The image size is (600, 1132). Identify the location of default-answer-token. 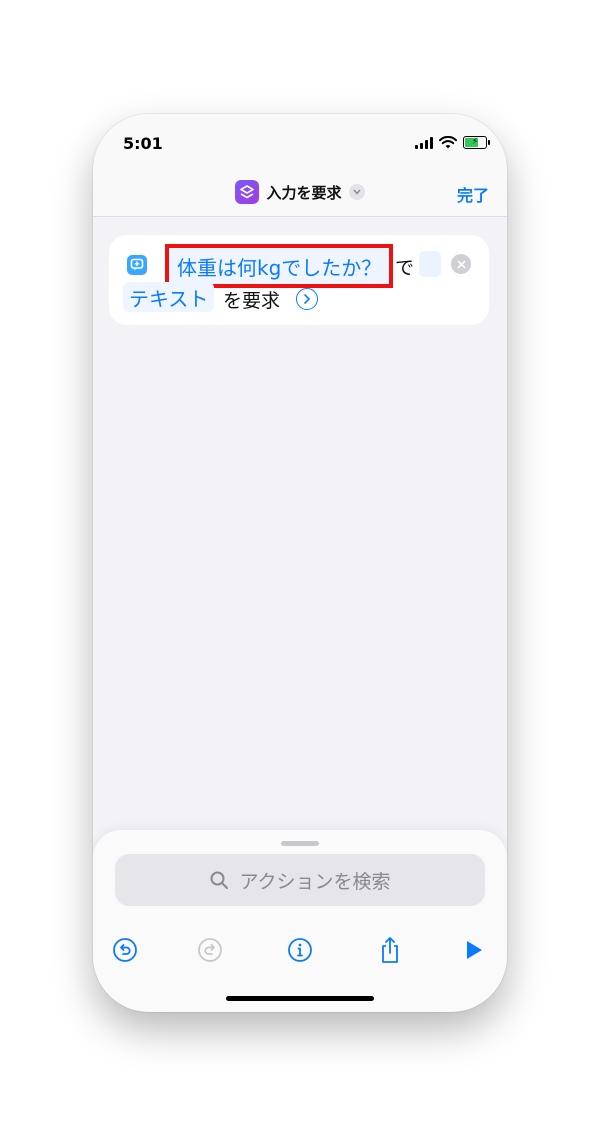
(430, 264).